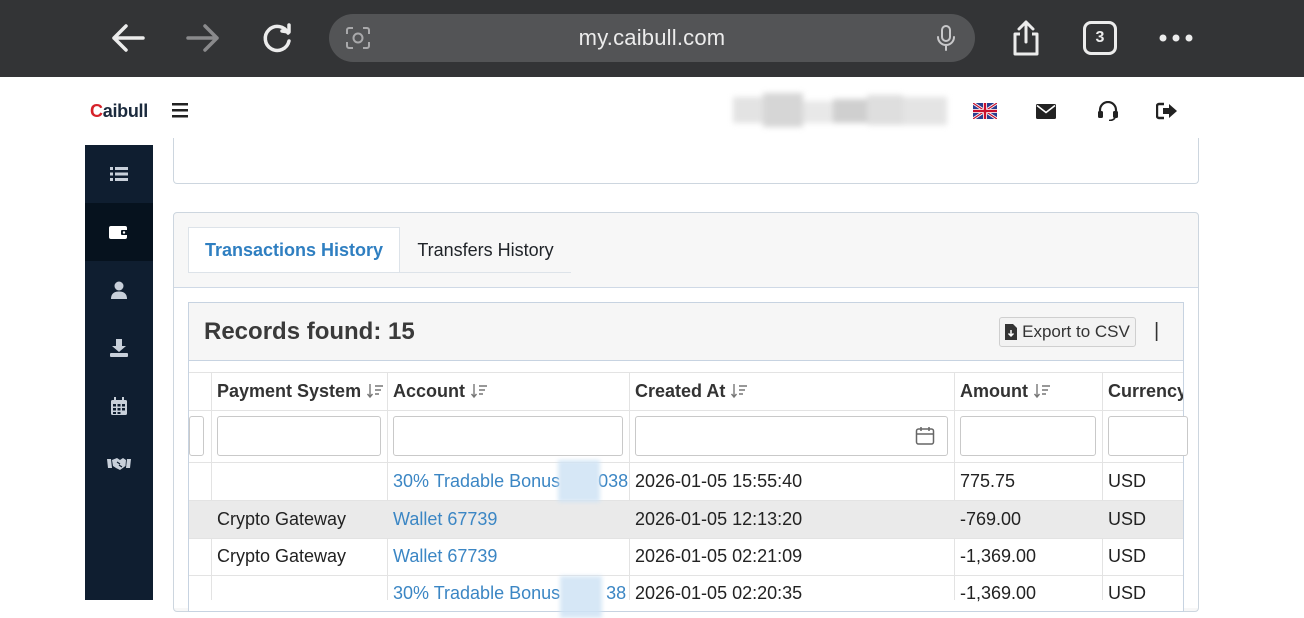 This screenshot has height=618, width=1304. Describe the element at coordinates (613, 481) in the screenshot. I see `account-link-suffix: 038` at that location.